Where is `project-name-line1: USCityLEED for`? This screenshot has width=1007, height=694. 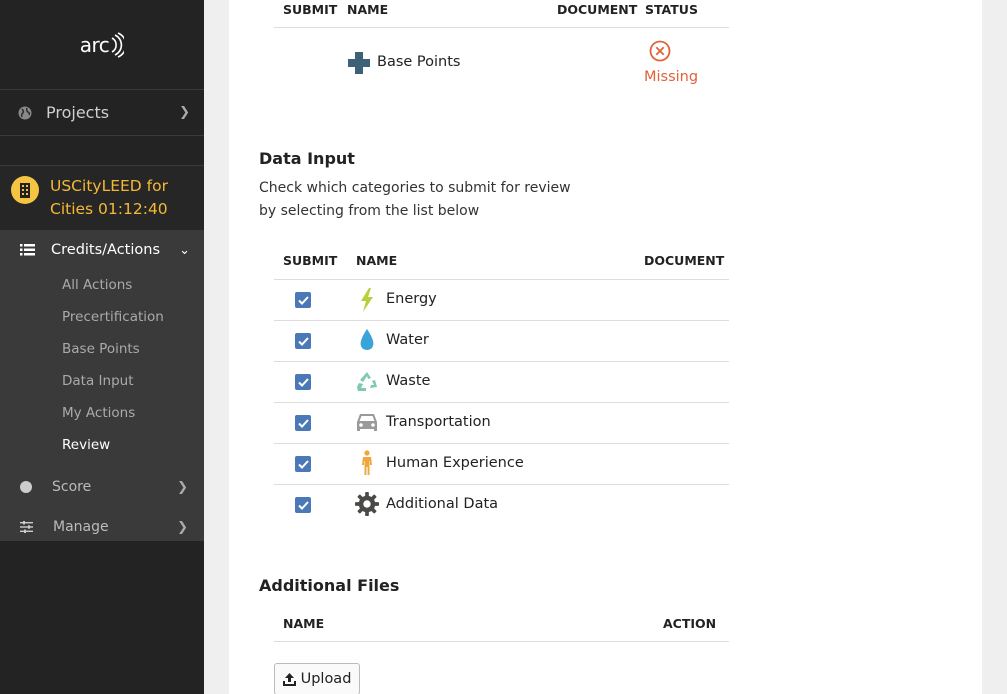
project-name-line1: USCityLEED for is located at coordinates (109, 186).